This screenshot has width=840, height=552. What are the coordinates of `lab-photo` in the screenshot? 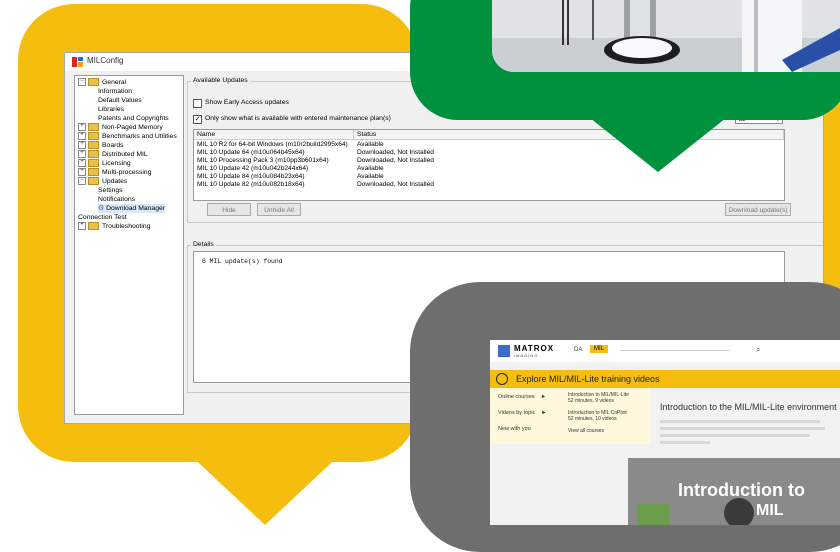 It's located at (666, 36).